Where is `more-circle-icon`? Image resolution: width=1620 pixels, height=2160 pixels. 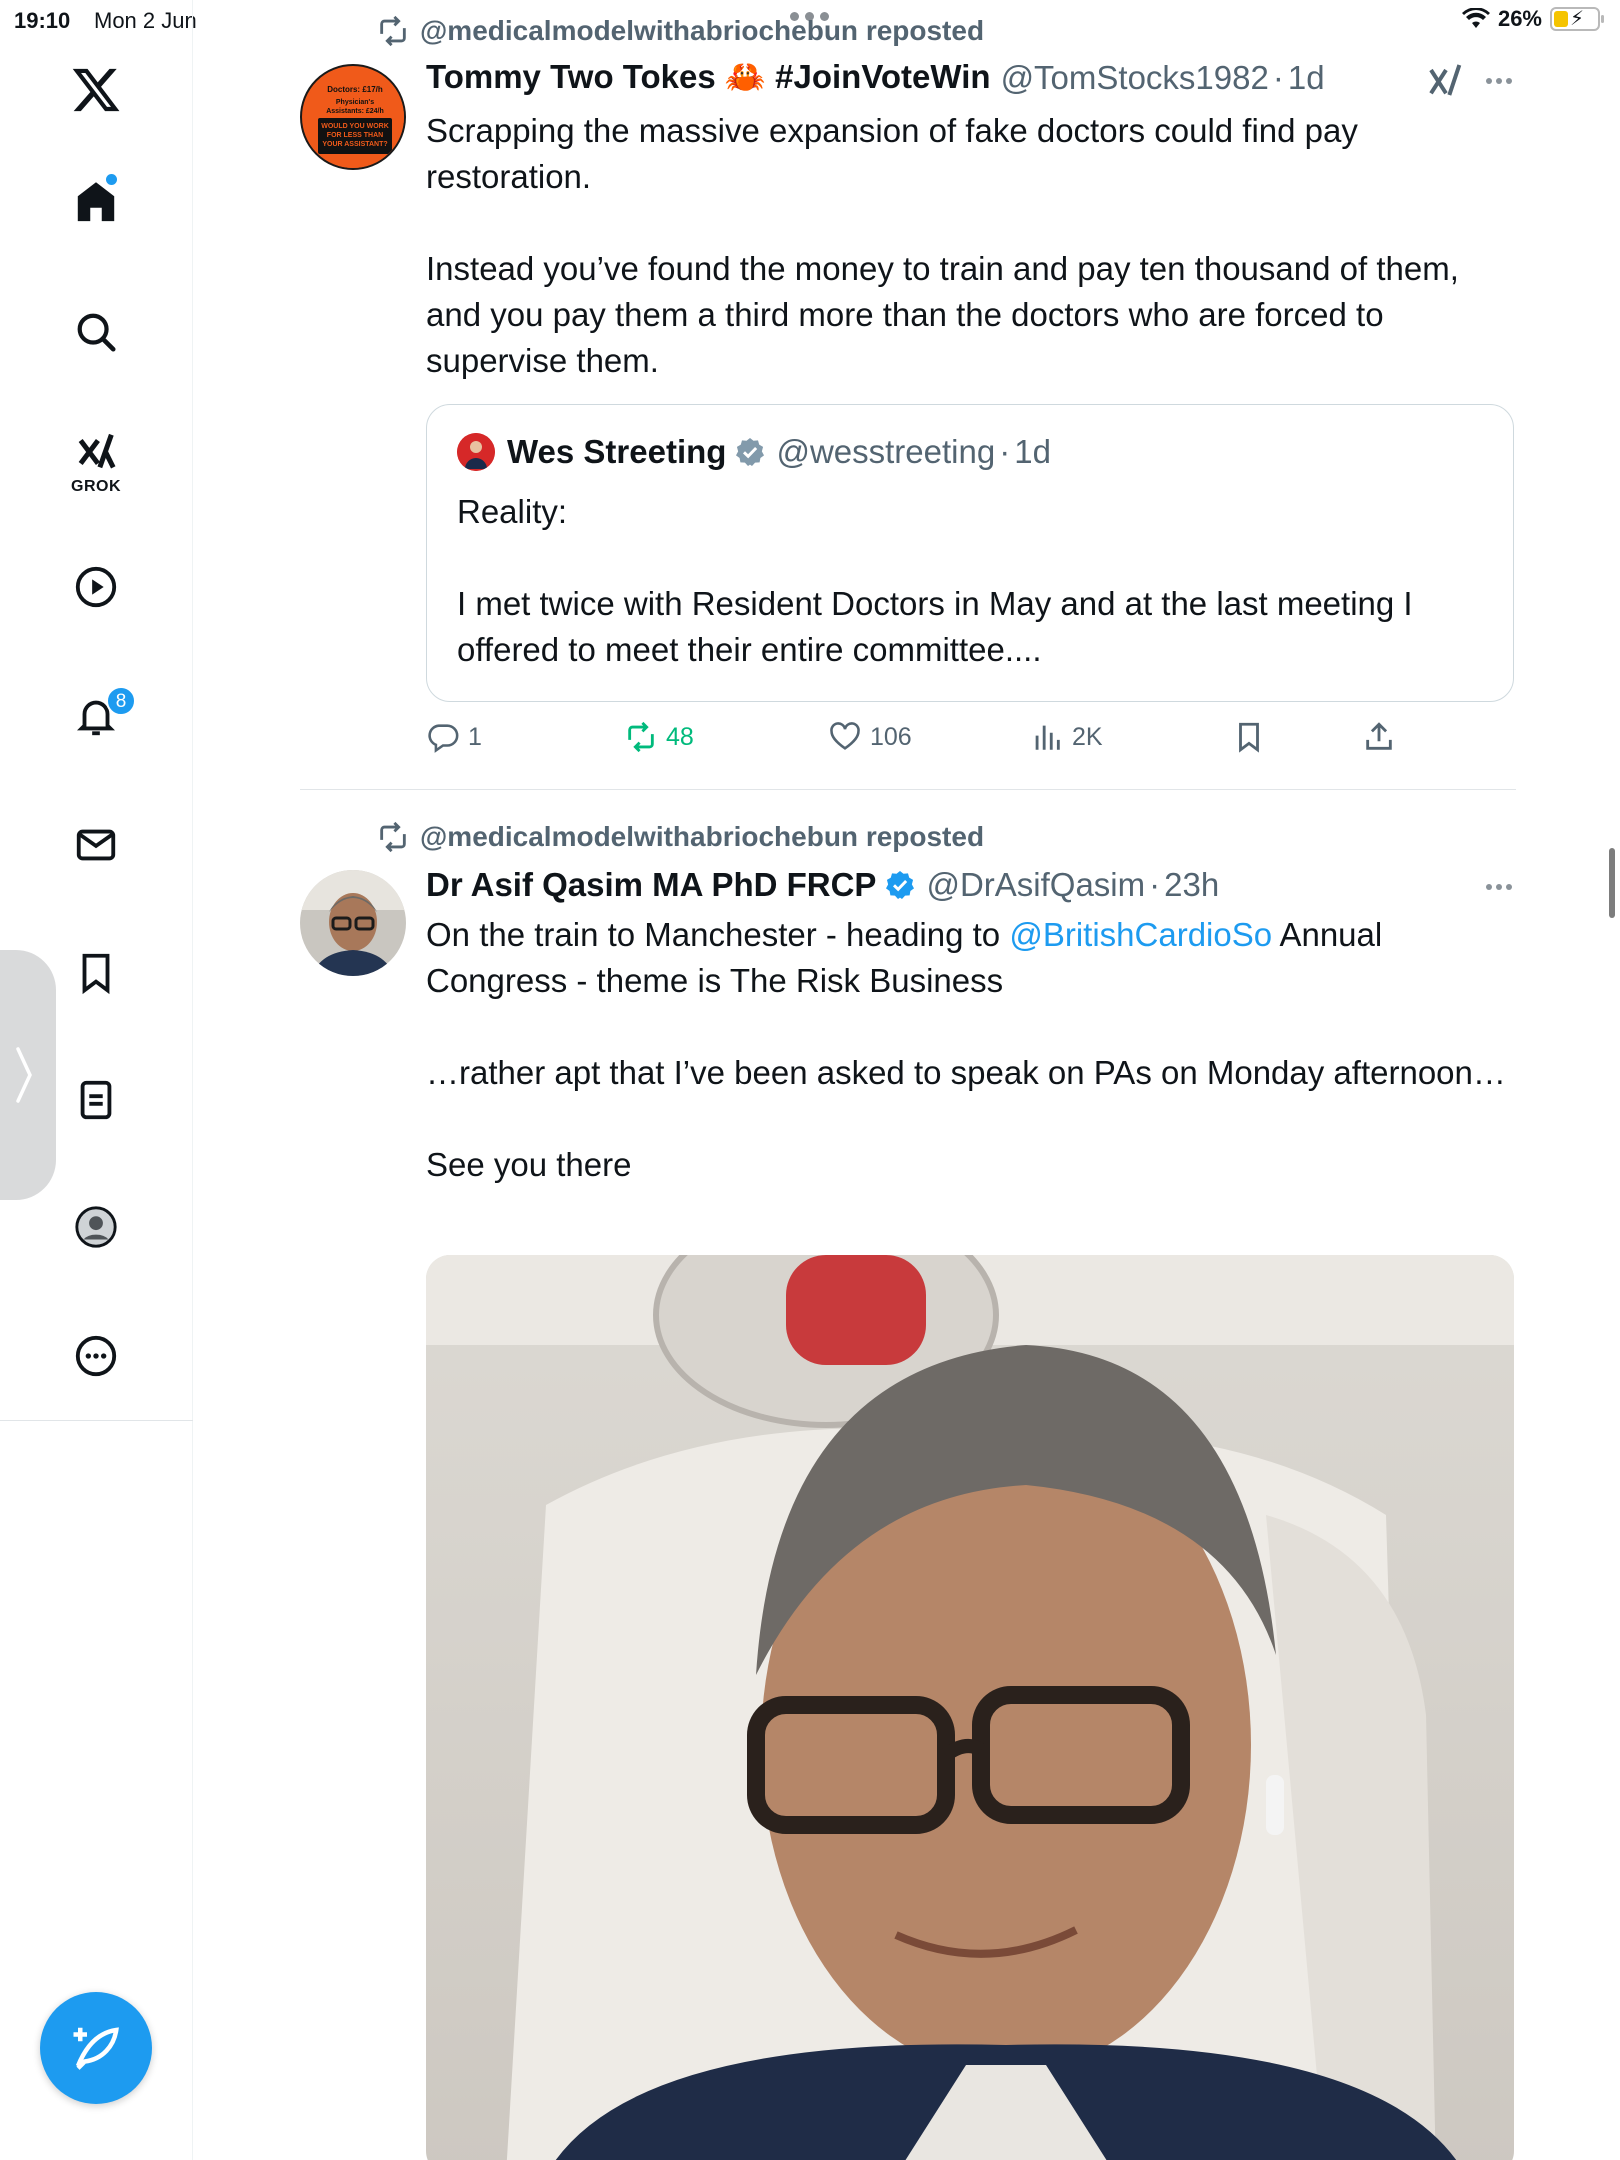
more-circle-icon is located at coordinates (96, 1356).